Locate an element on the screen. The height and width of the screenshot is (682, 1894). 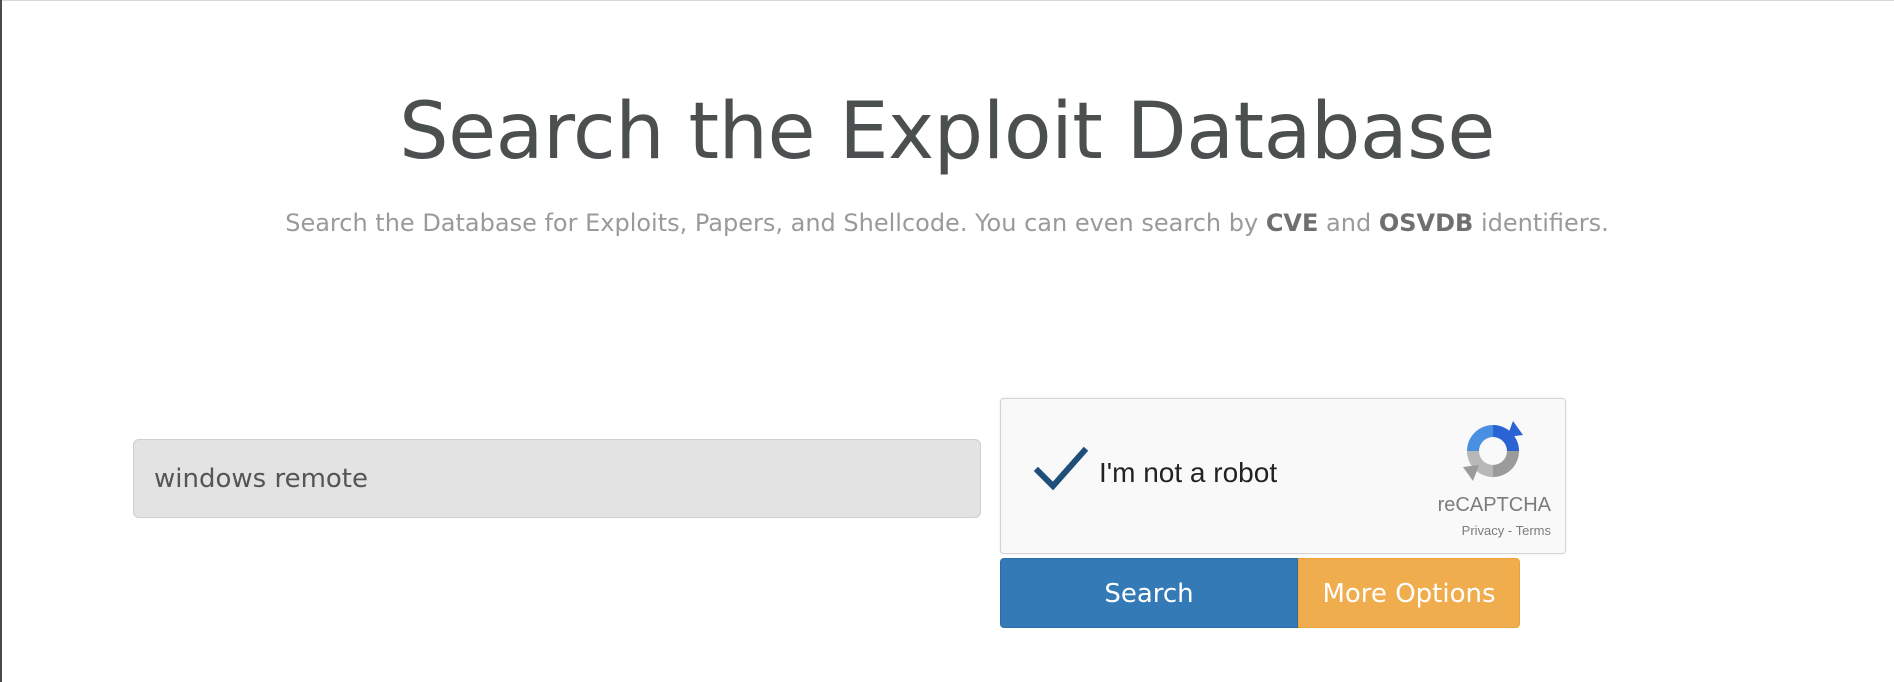
search-input is located at coordinates (557, 478).